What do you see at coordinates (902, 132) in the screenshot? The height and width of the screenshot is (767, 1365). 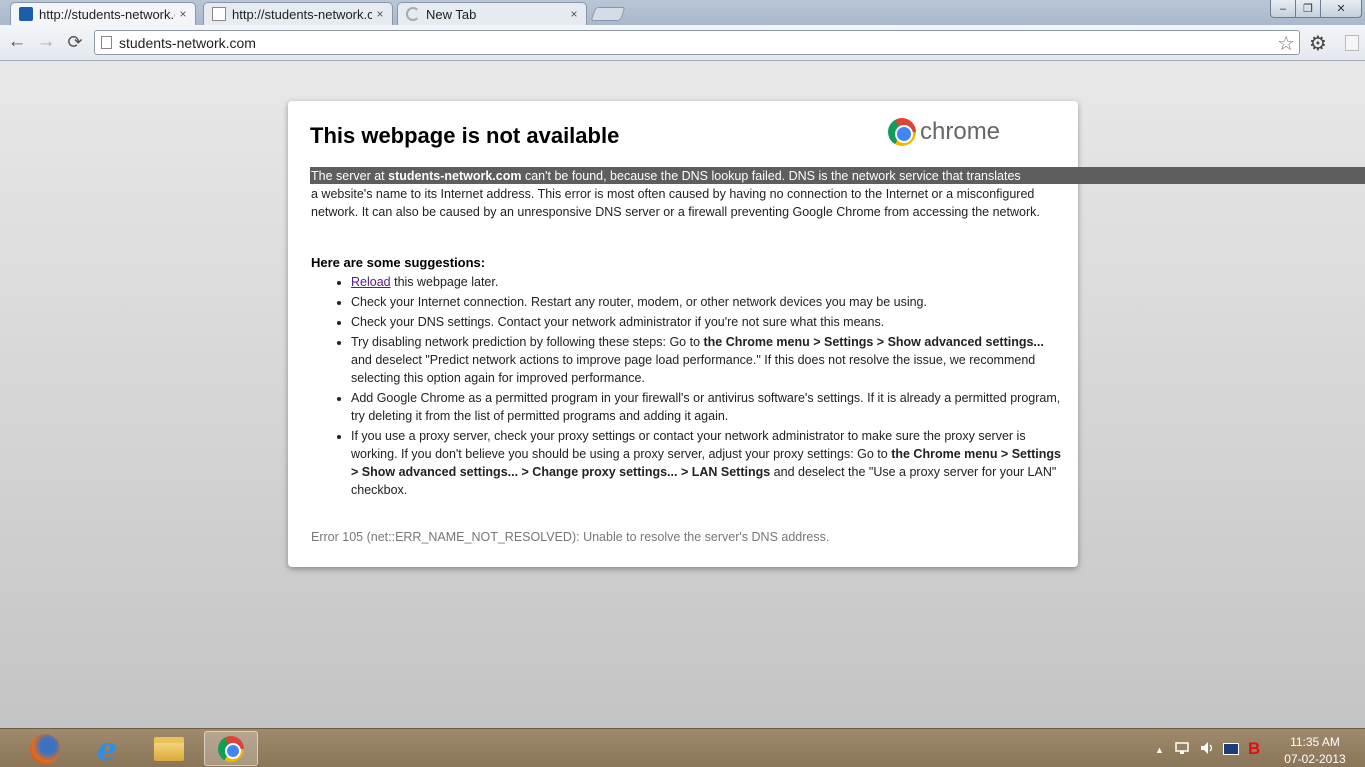 I see `chrome-logo-icon` at bounding box center [902, 132].